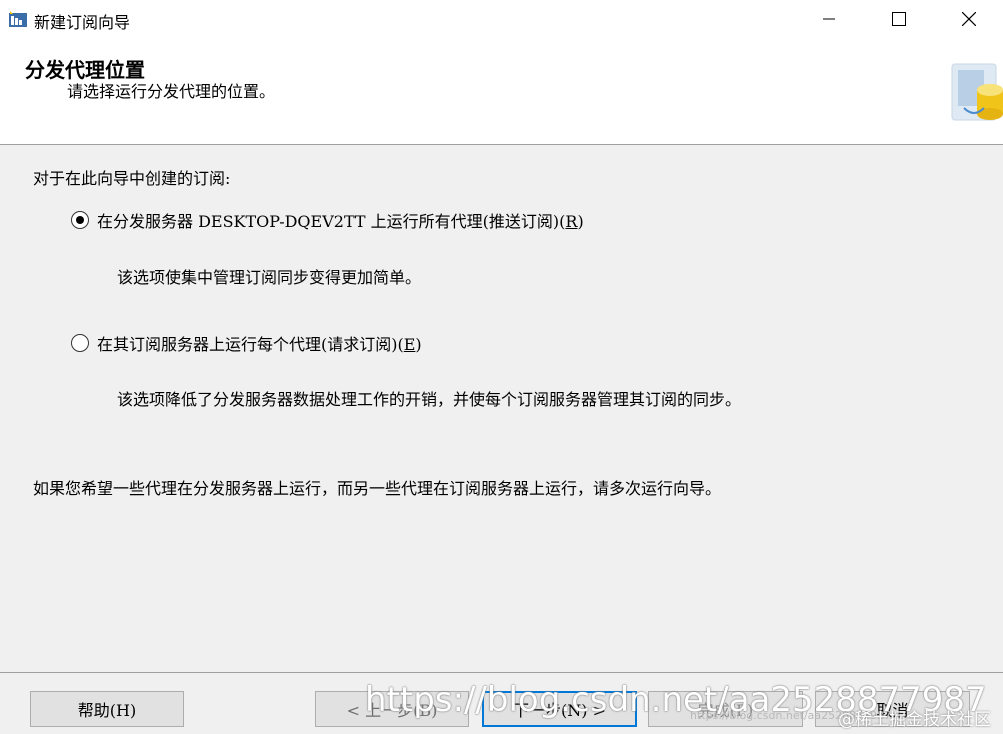 The width and height of the screenshot is (1003, 734). I want to click on database-sync-icon, so click(977, 92).